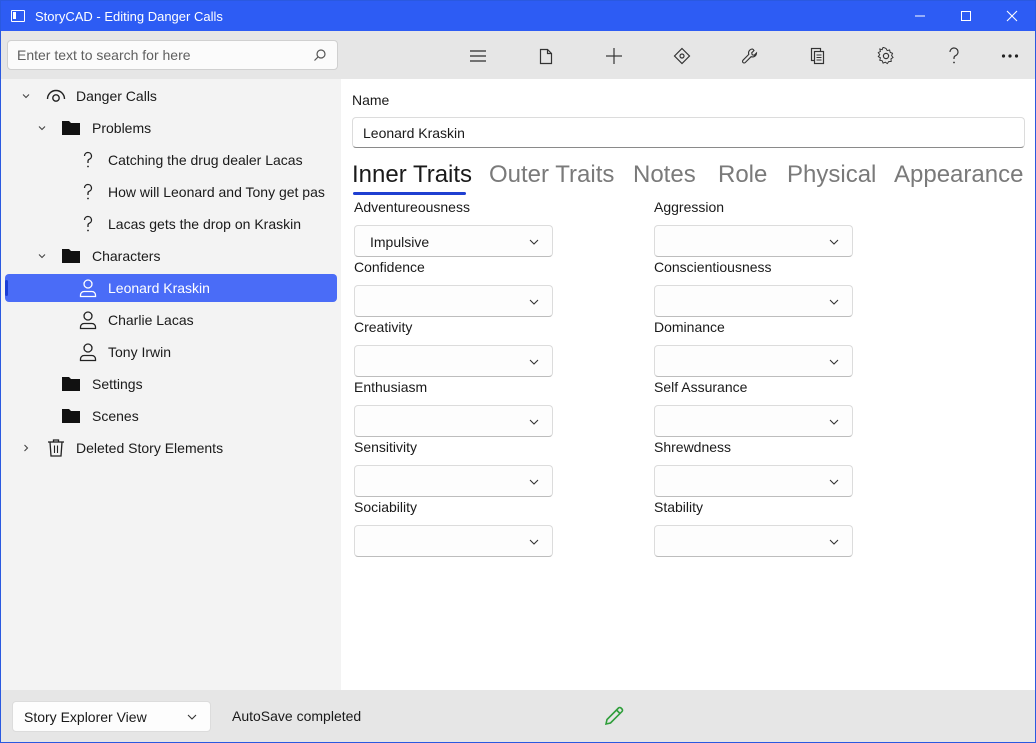  What do you see at coordinates (614, 56) in the screenshot?
I see `add-button` at bounding box center [614, 56].